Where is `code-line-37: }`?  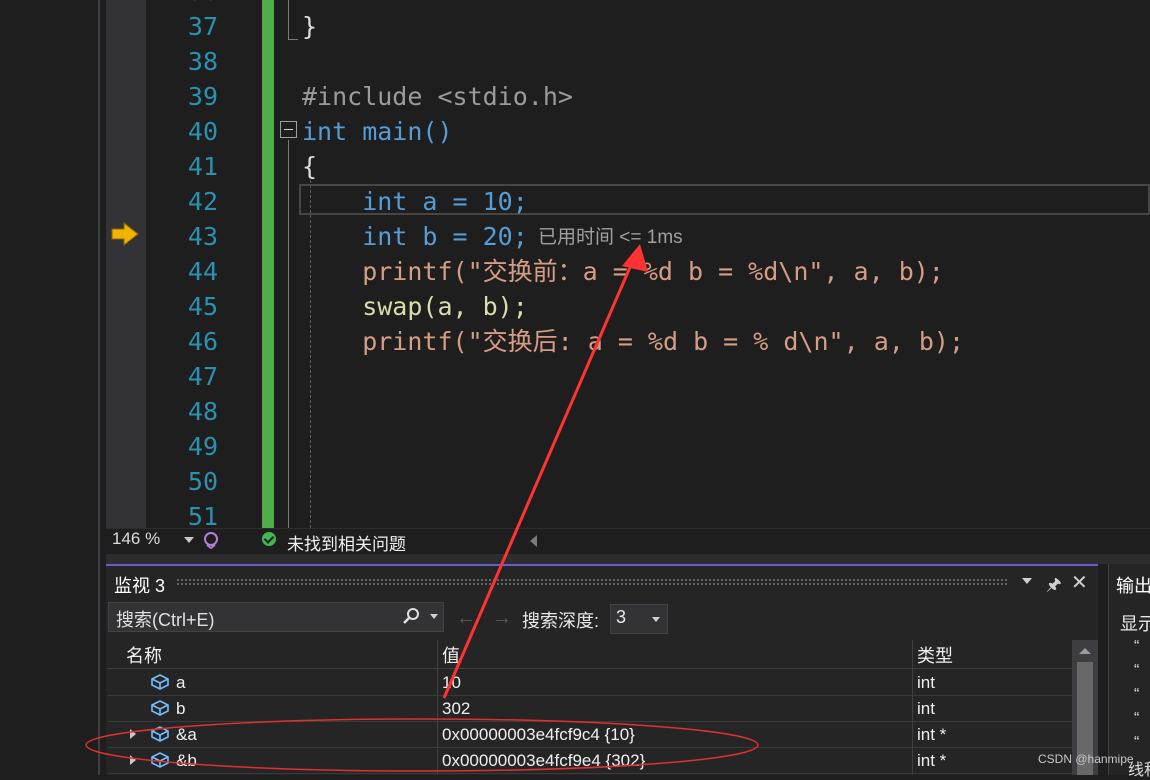 code-line-37: } is located at coordinates (309, 26).